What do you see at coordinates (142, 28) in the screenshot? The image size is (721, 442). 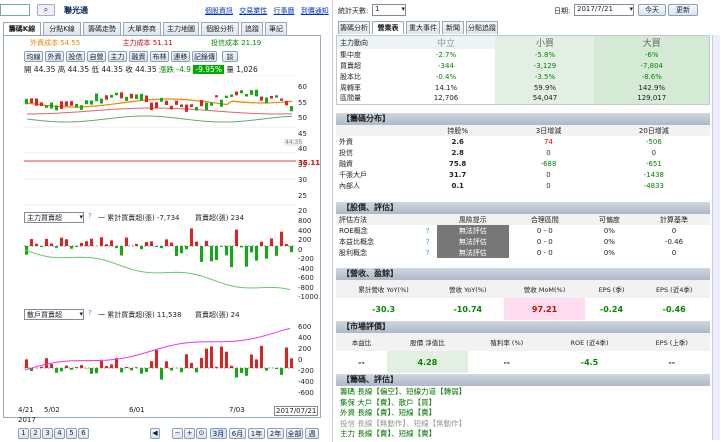 I see `tab-big-broker: 大單券商` at bounding box center [142, 28].